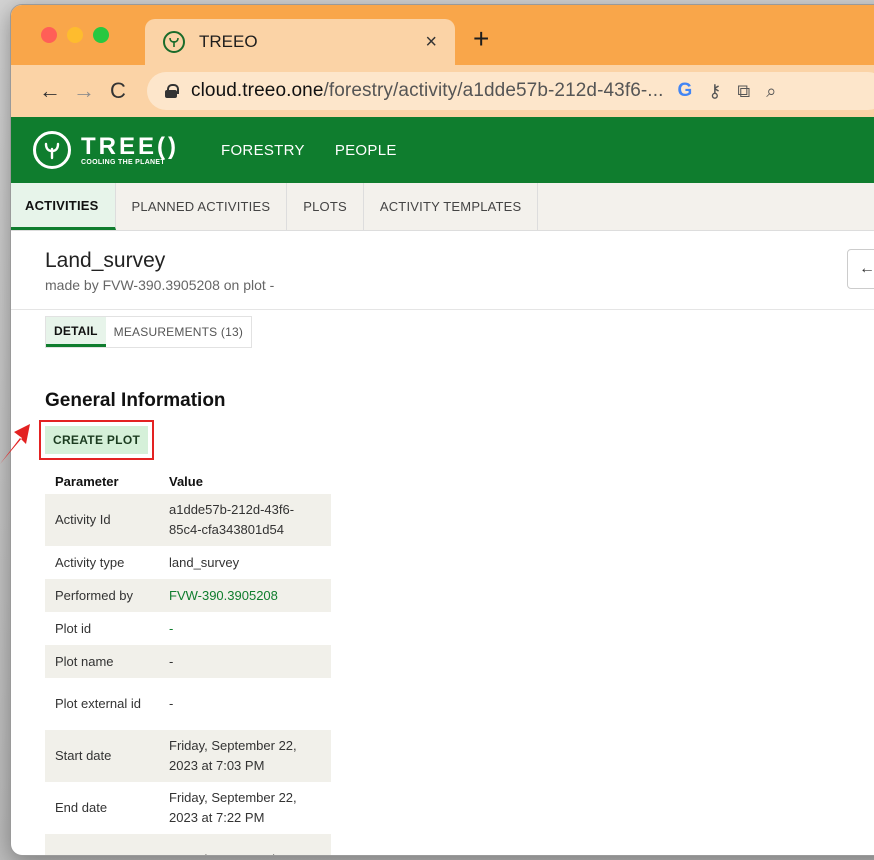  What do you see at coordinates (102, 520) in the screenshot?
I see `row-key: Activity Id` at bounding box center [102, 520].